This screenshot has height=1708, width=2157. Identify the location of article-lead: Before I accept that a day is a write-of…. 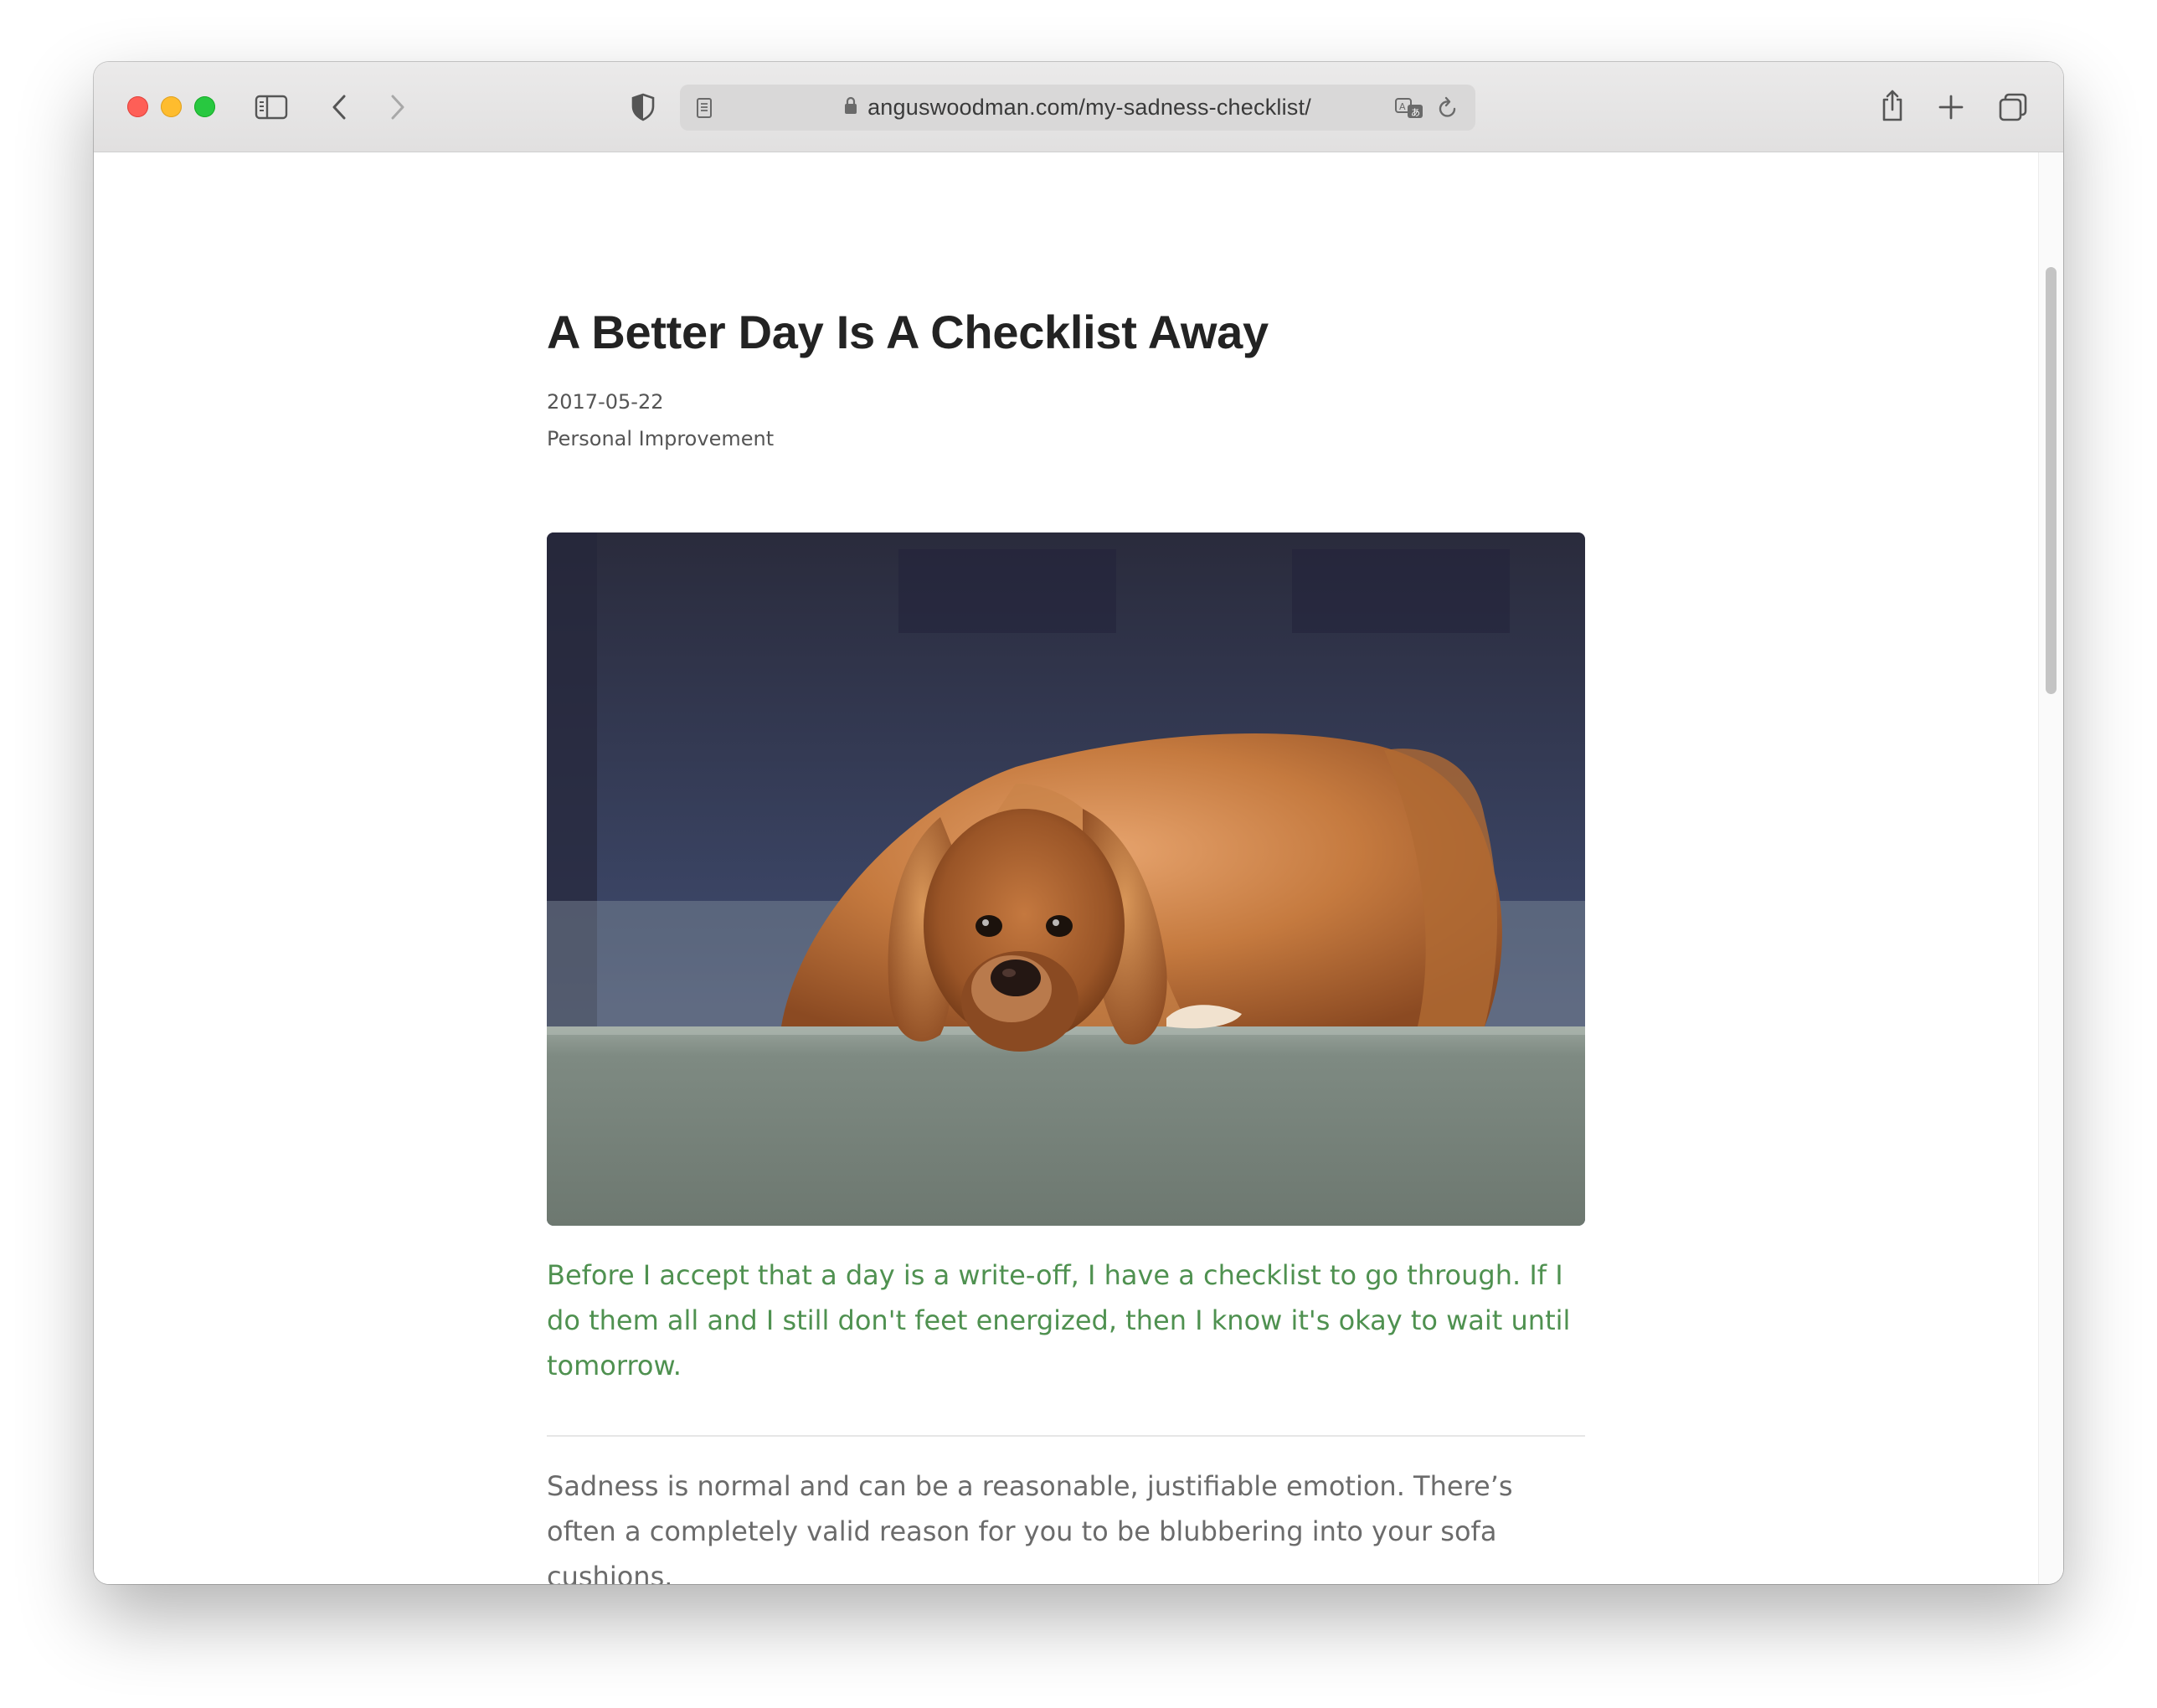
(1059, 1320).